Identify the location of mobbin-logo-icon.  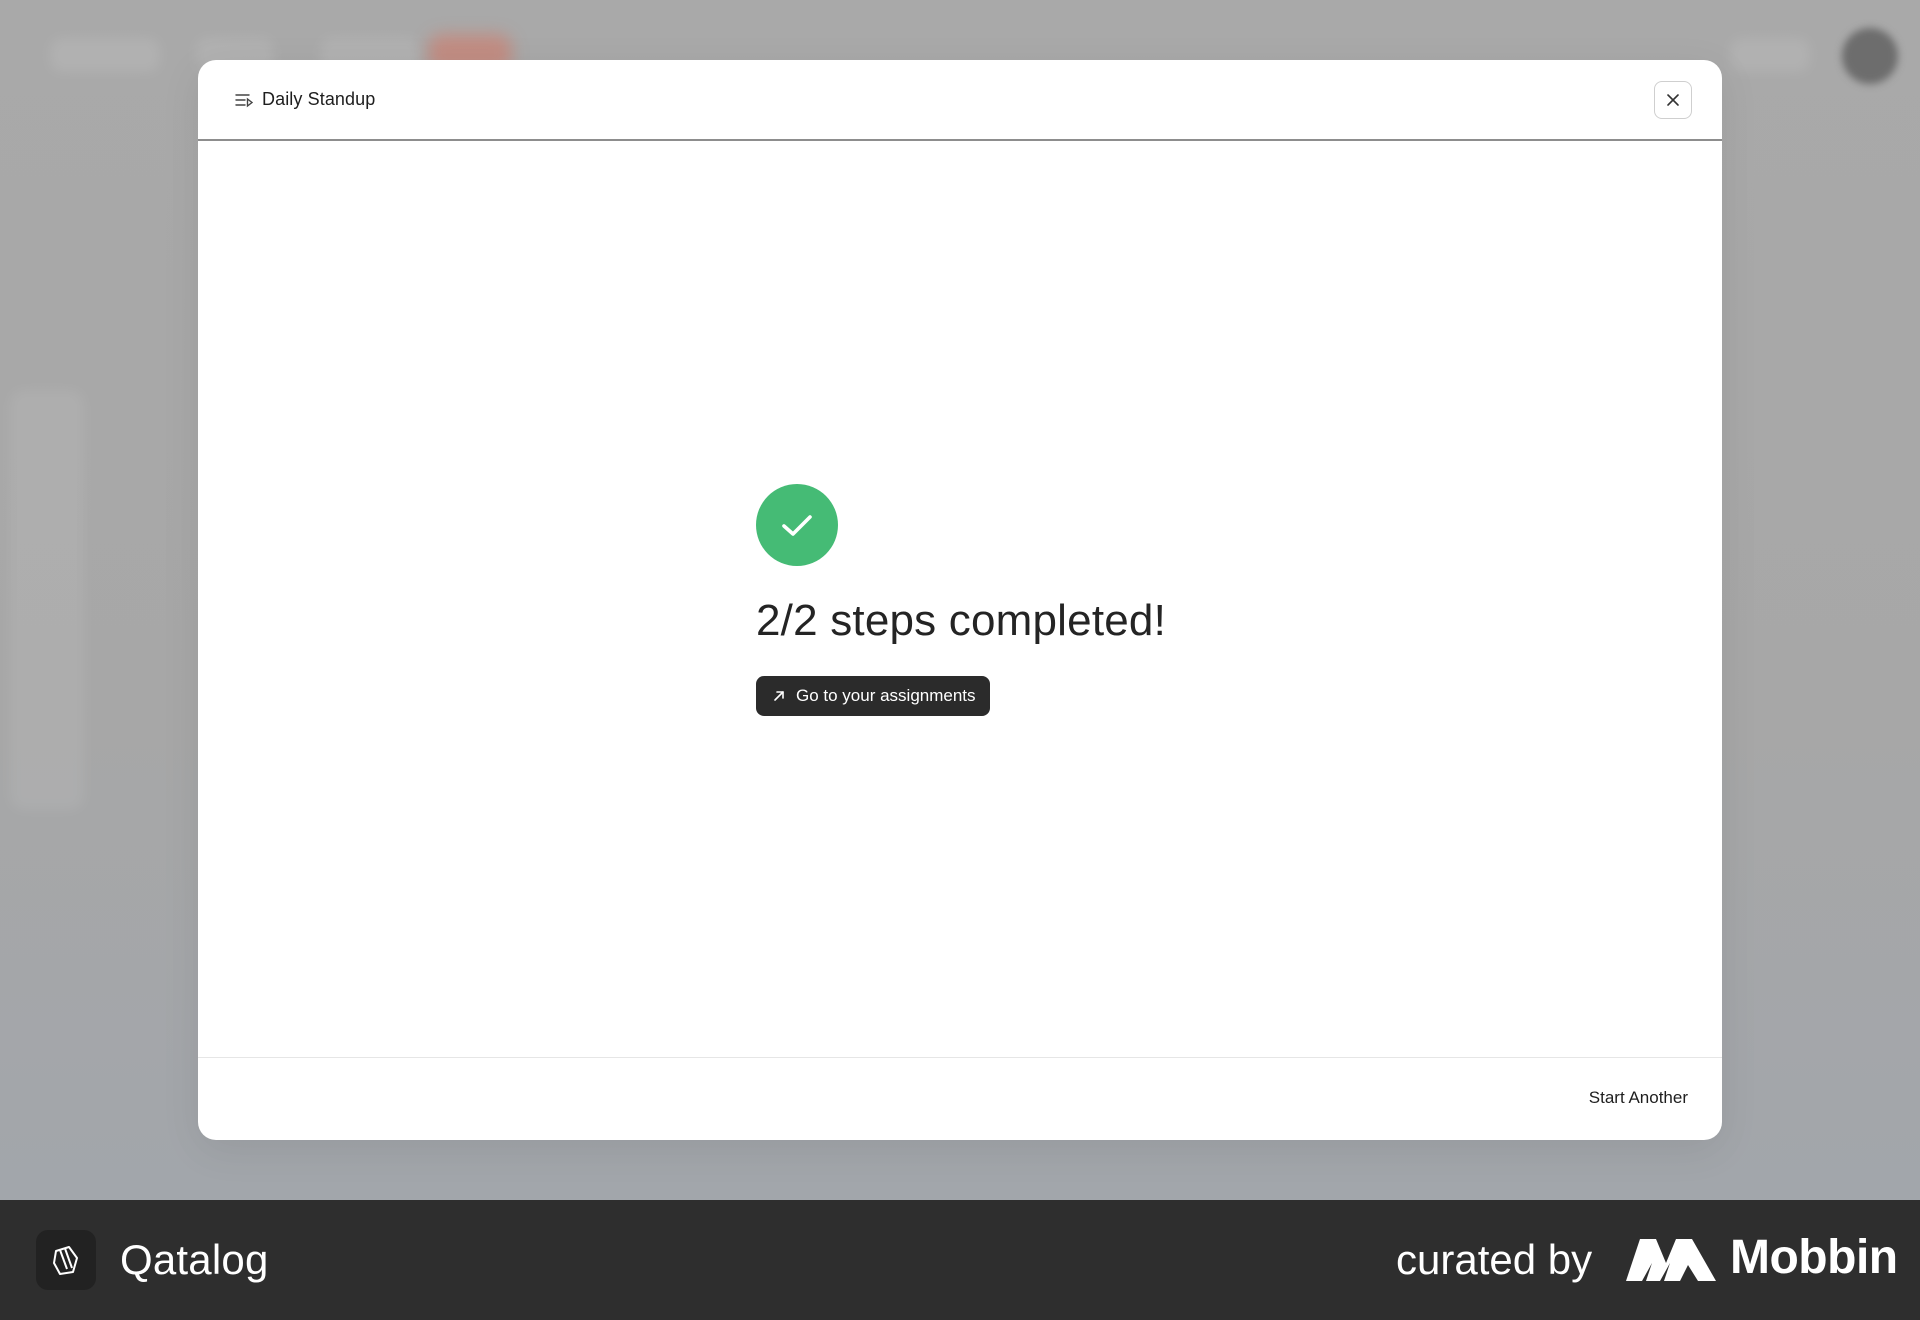
(1671, 1260).